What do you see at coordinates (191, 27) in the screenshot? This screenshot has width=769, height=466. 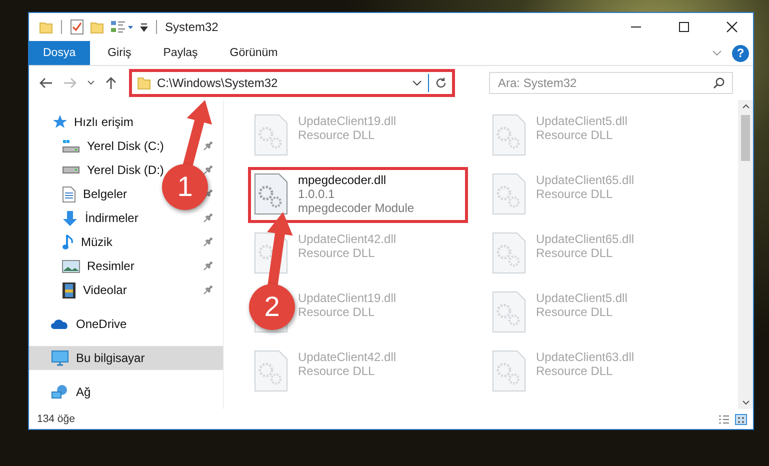 I see `window-title: System32` at bounding box center [191, 27].